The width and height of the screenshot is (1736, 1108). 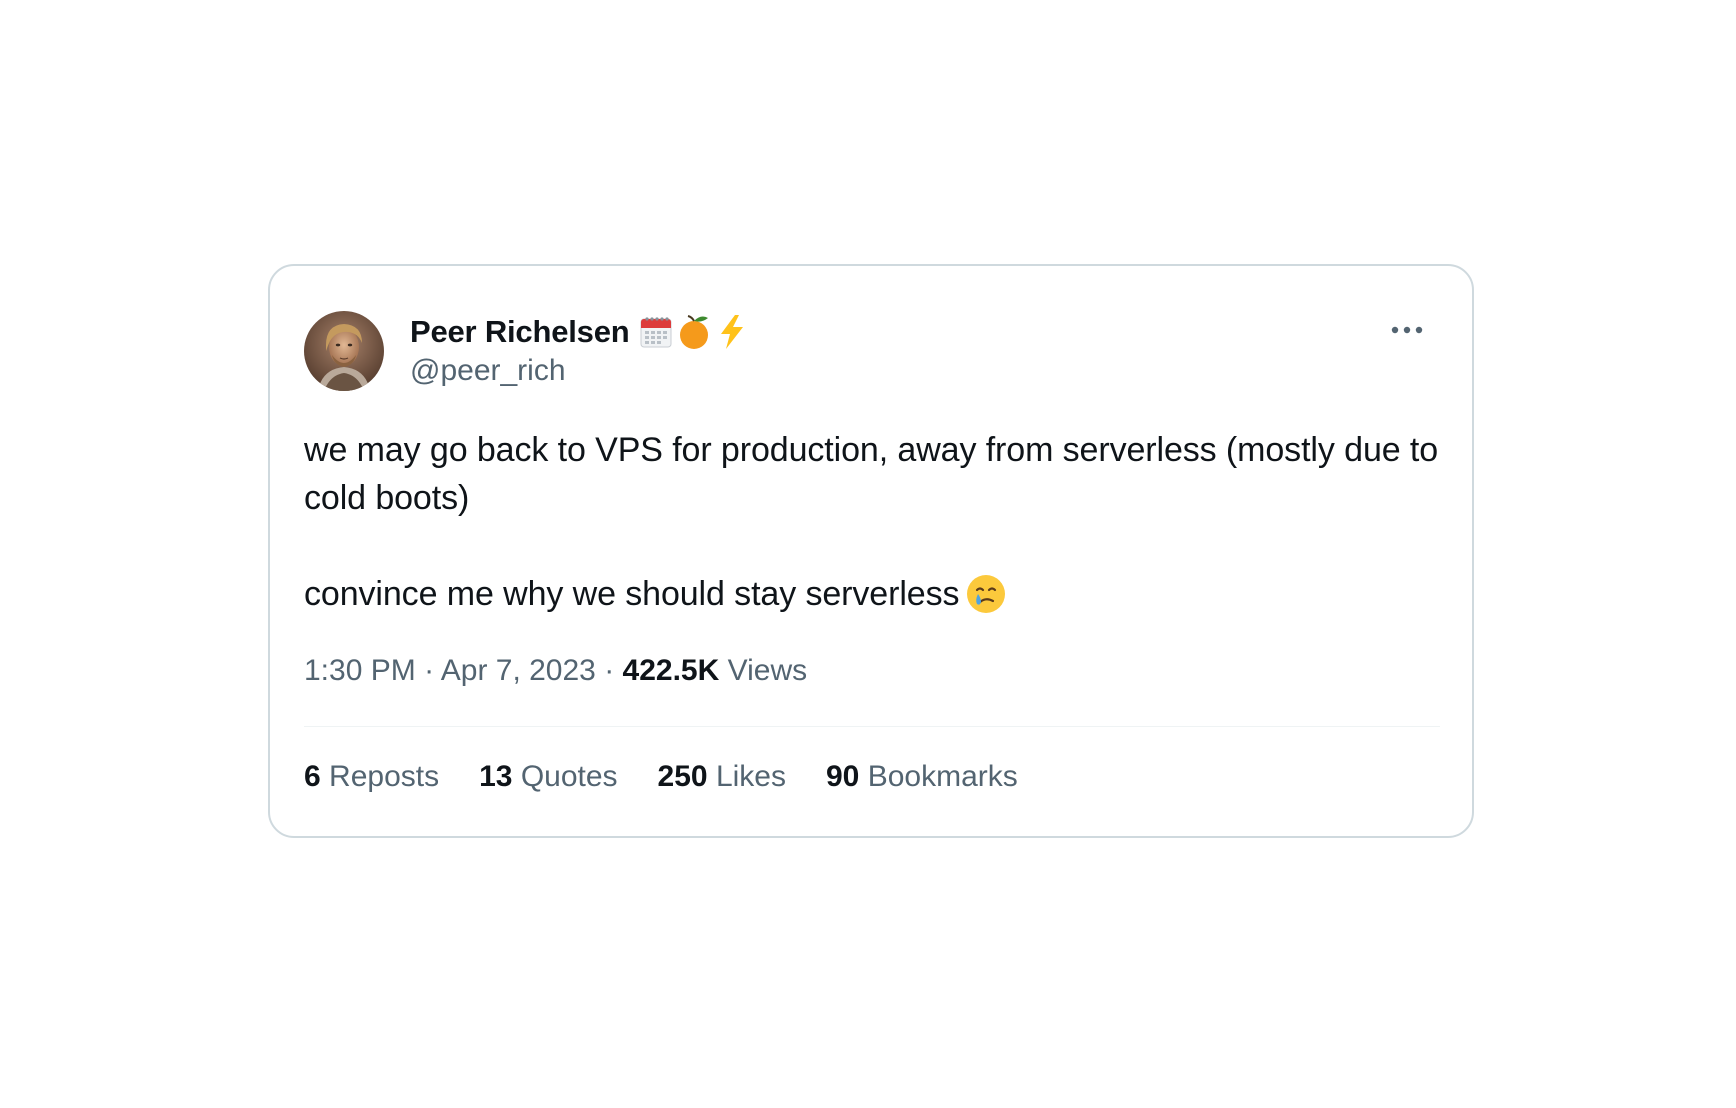 What do you see at coordinates (656, 332) in the screenshot?
I see `calendar-emoji-icon` at bounding box center [656, 332].